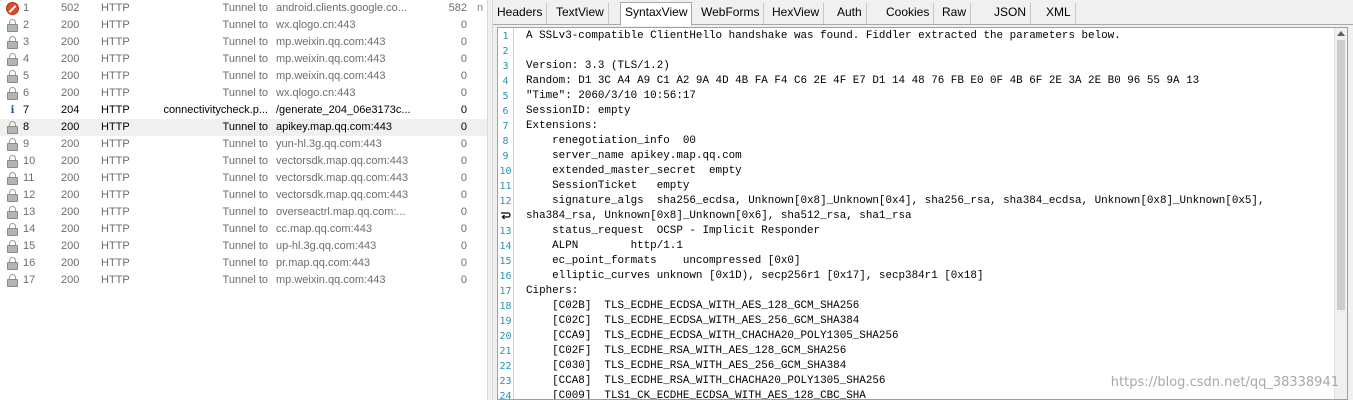 The image size is (1353, 400). What do you see at coordinates (731, 13) in the screenshot?
I see `tab-webforms: WebForms` at bounding box center [731, 13].